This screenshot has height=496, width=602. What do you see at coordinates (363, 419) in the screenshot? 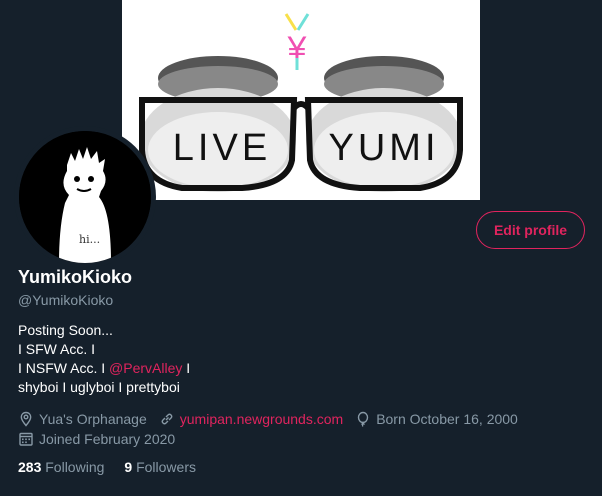
I see `balloon-icon` at bounding box center [363, 419].